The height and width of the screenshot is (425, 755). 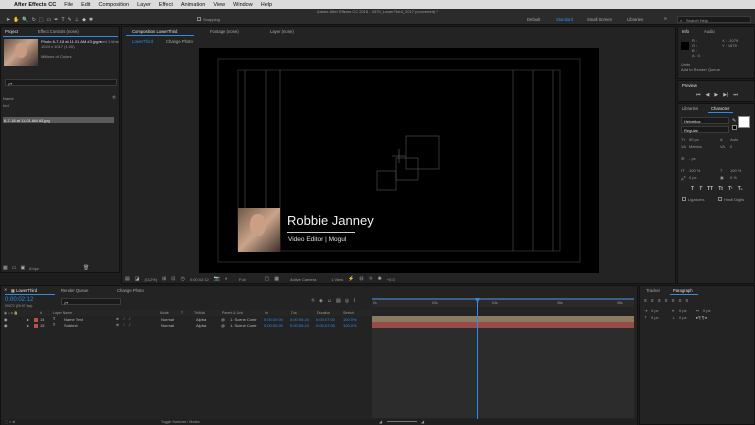 What do you see at coordinates (73, 319) in the screenshot?
I see `layer-name: Name Text` at bounding box center [73, 319].